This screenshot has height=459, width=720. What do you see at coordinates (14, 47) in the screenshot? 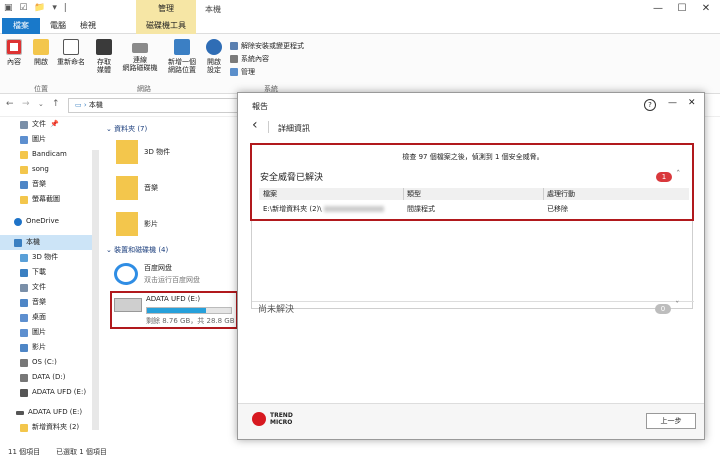
I see `properties-icon` at bounding box center [14, 47].